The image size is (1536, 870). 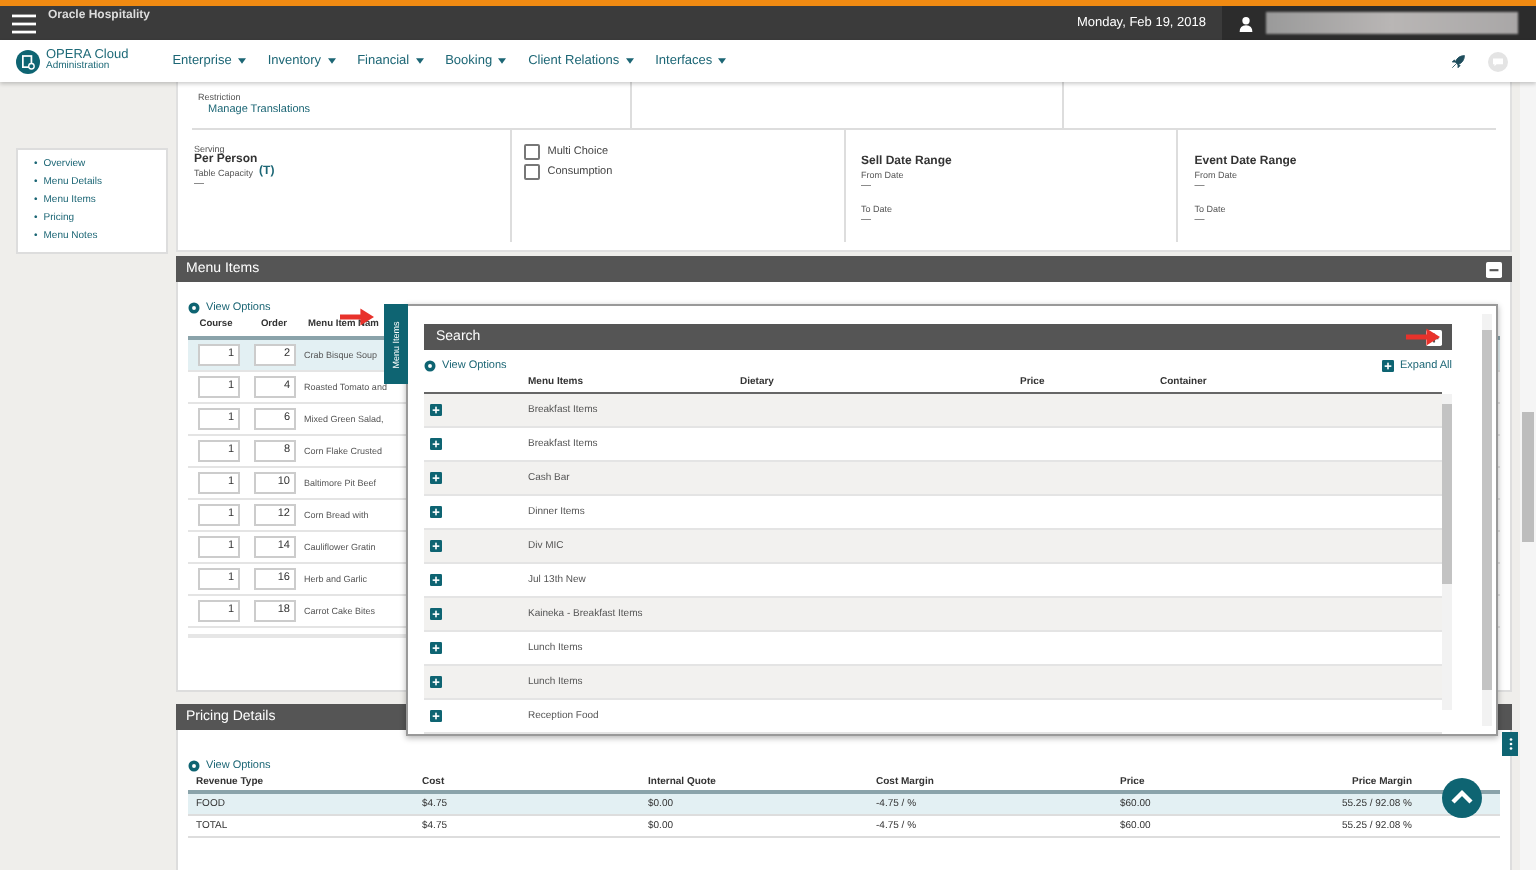 I want to click on side-handle, so click(x=1510, y=744).